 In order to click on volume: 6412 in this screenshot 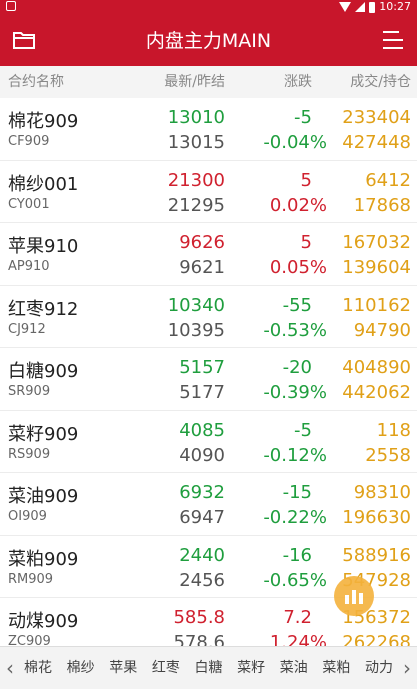, I will do `click(388, 180)`.